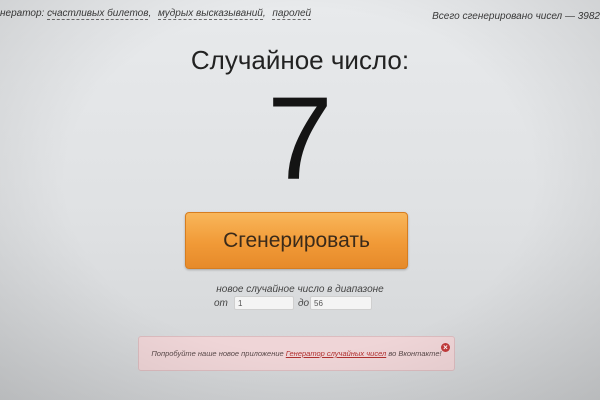 The width and height of the screenshot is (600, 400). What do you see at coordinates (264, 303) in the screenshot?
I see `range-from-input` at bounding box center [264, 303].